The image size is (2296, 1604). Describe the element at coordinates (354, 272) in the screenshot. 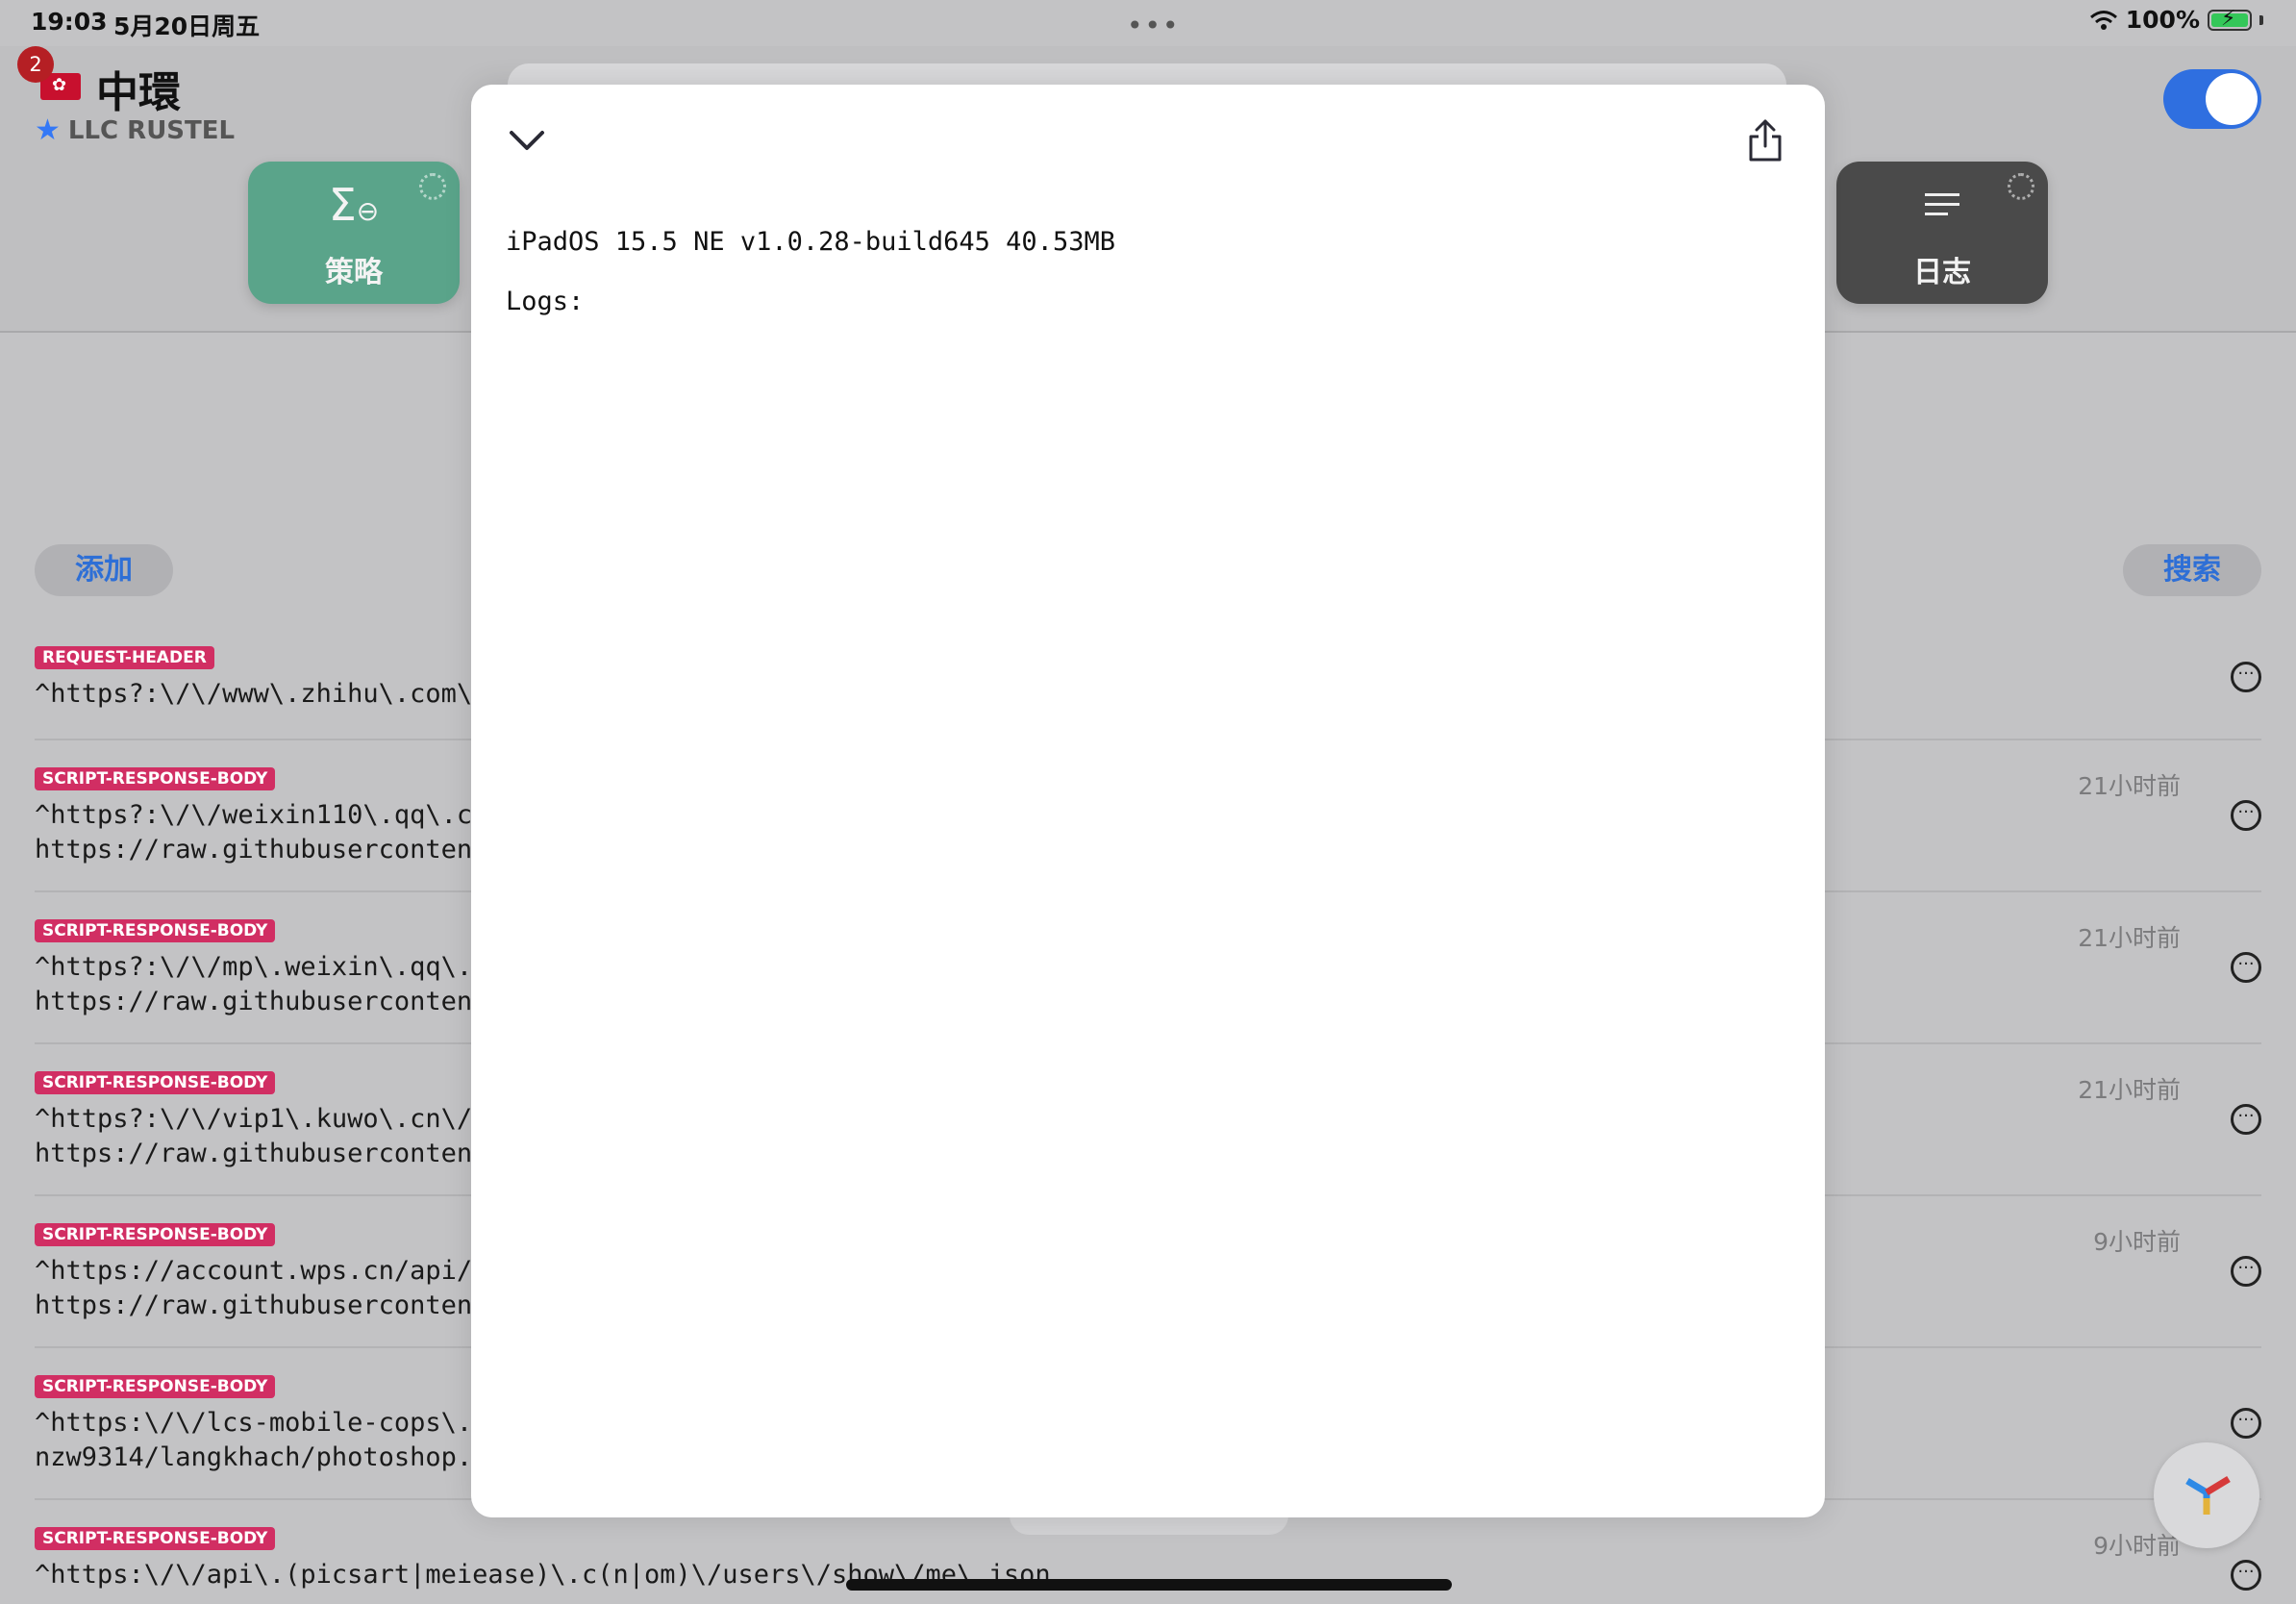

I see `strategy-label: 策略` at that location.